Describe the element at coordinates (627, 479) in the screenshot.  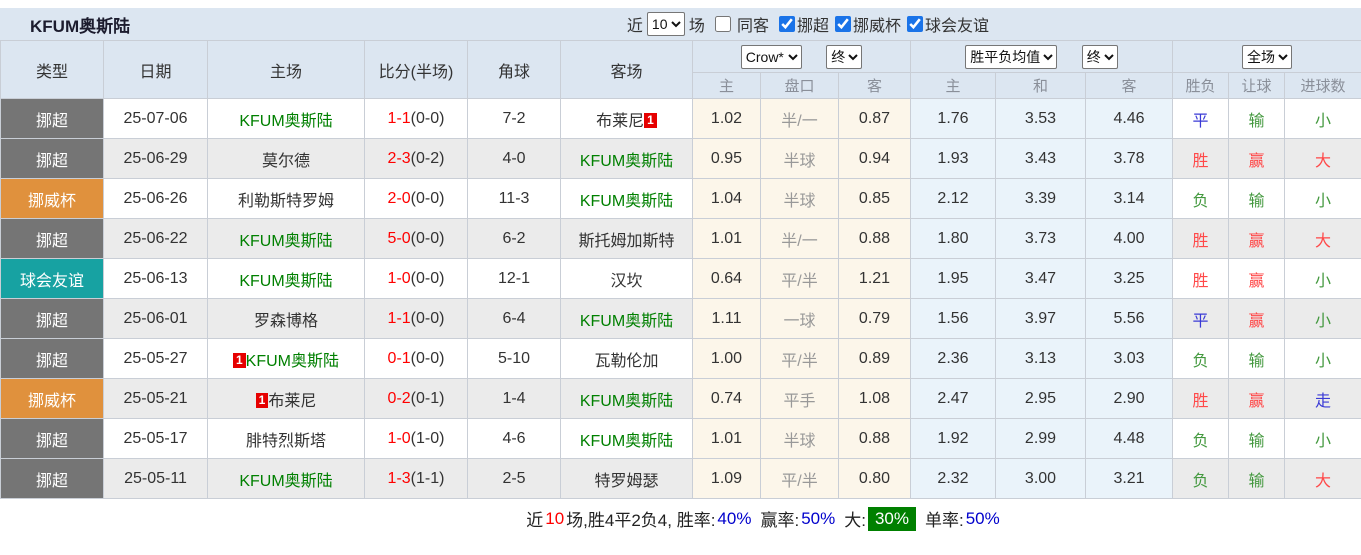
I see `away-team-cell: 特罗姆瑟` at that location.